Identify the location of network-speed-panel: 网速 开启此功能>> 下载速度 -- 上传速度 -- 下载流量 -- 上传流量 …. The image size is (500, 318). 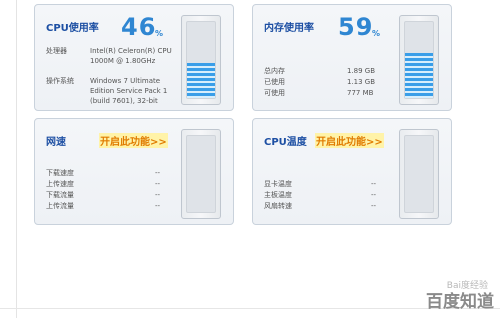
(134, 171).